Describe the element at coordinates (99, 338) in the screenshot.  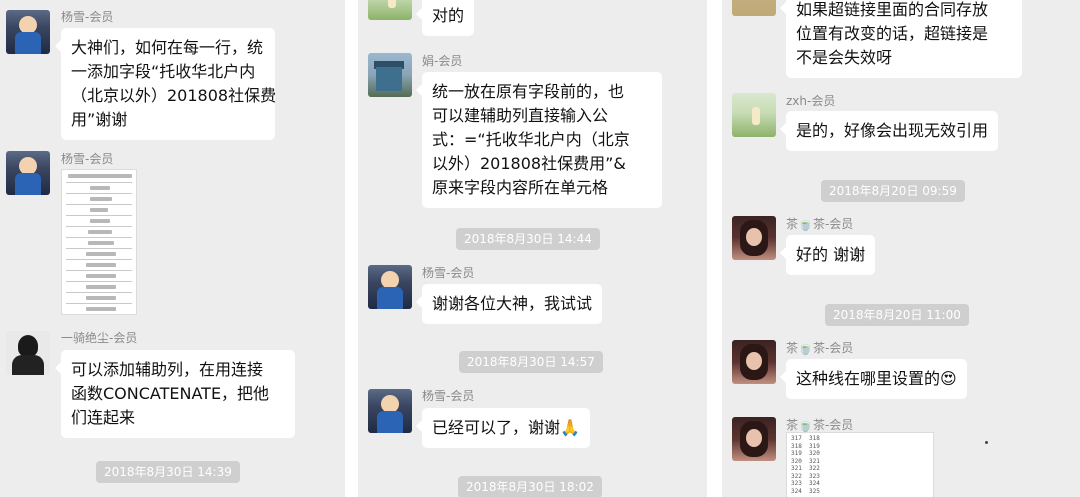
I see `sender-name: 一骑绝尘-会员` at that location.